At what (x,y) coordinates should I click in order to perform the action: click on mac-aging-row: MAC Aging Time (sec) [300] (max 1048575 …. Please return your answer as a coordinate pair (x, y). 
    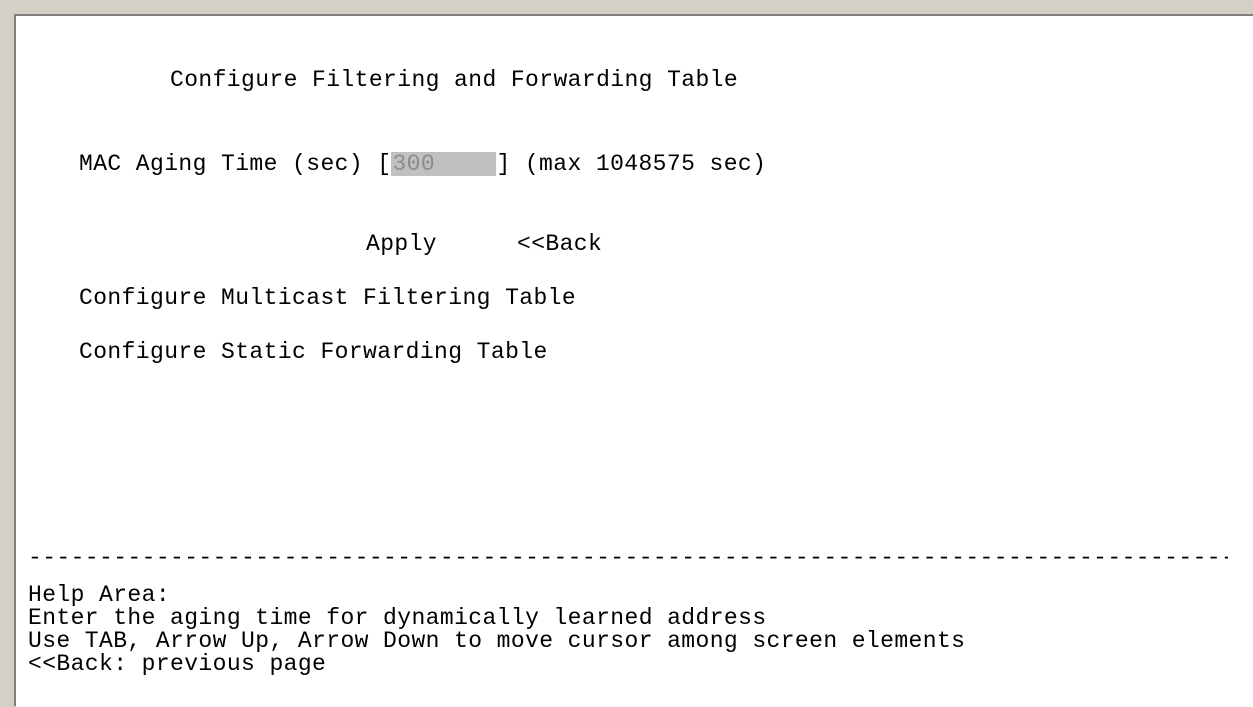
    Looking at the image, I should click on (422, 164).